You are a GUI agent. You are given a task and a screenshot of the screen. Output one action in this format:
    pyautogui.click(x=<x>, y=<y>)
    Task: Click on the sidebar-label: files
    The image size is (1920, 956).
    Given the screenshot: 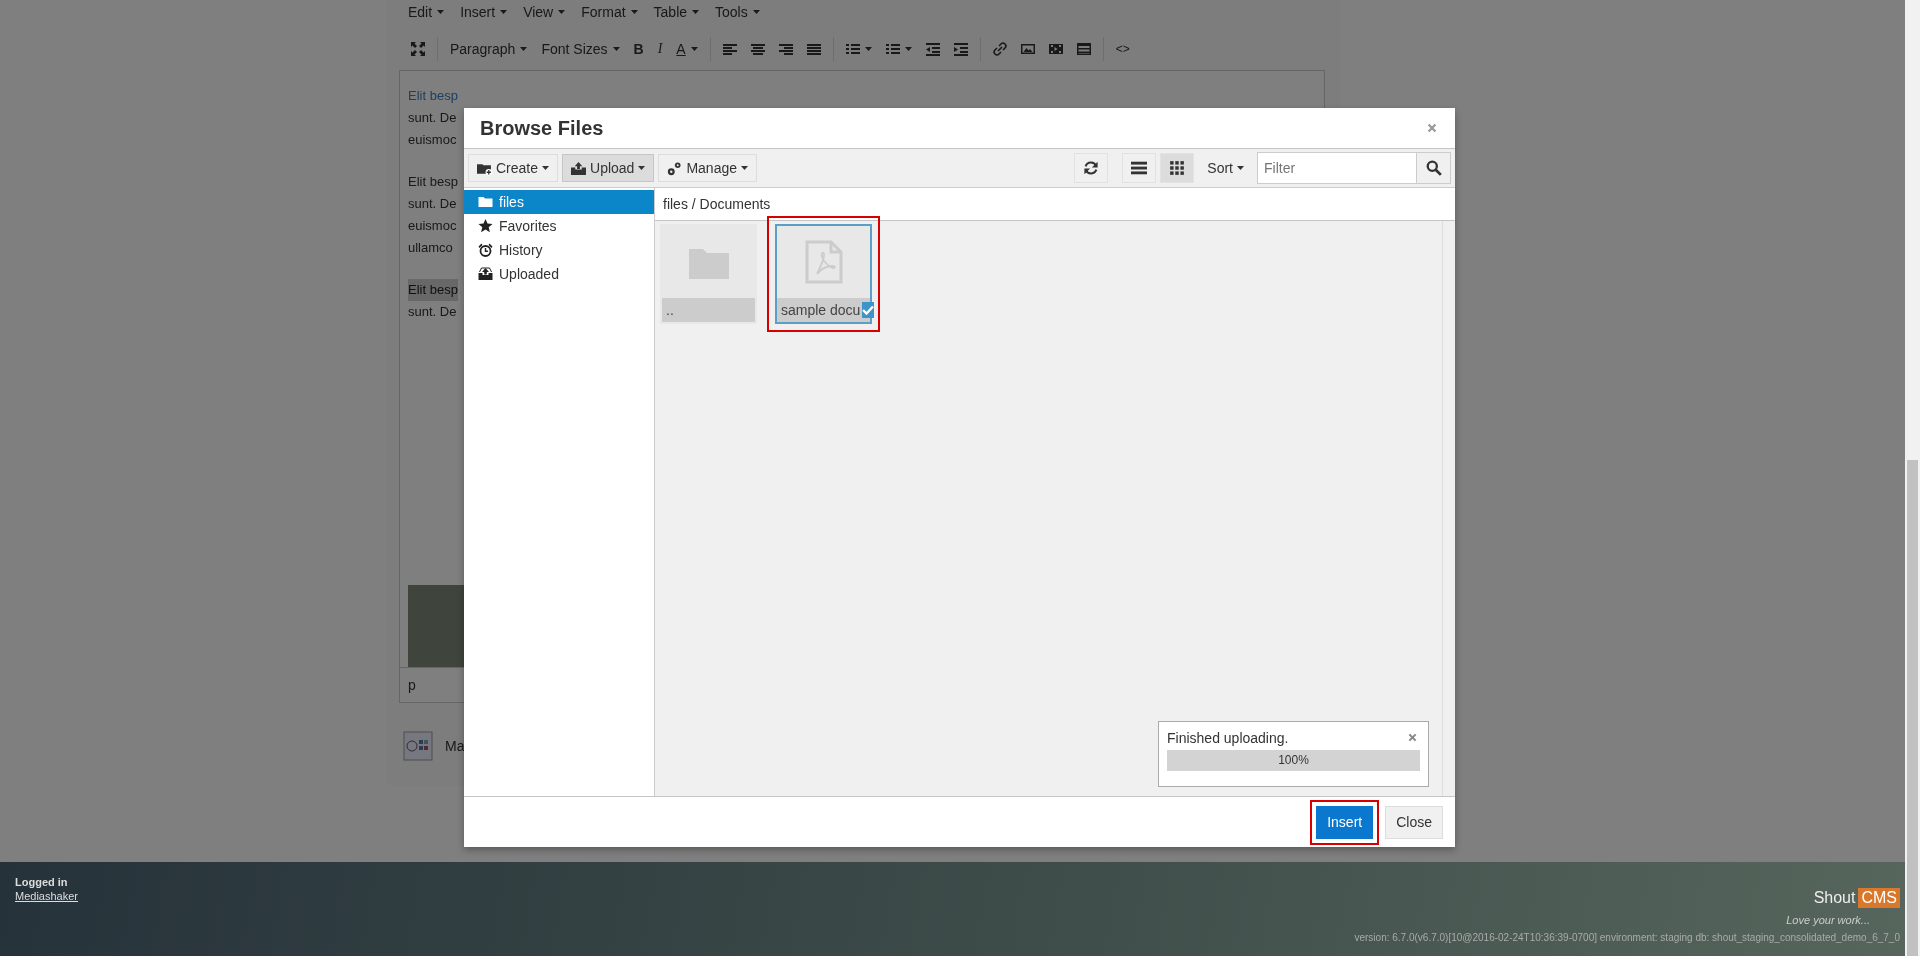 What is the action you would take?
    pyautogui.click(x=511, y=202)
    